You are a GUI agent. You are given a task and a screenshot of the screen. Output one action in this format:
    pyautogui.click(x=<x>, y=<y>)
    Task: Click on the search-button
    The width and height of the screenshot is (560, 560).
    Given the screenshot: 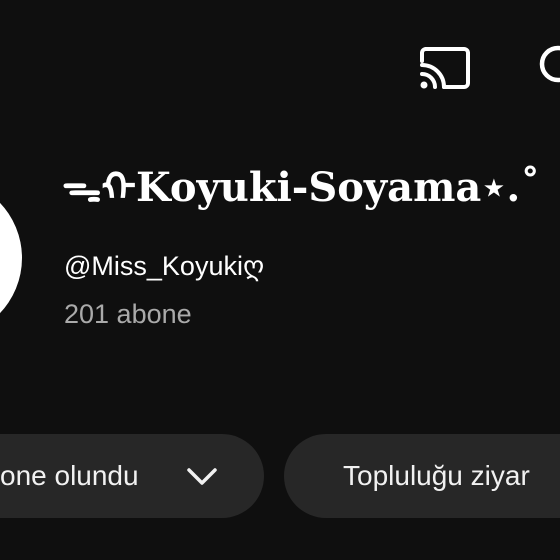 What is the action you would take?
    pyautogui.click(x=545, y=67)
    